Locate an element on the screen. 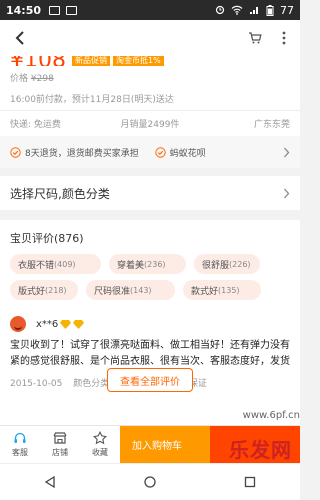 The width and height of the screenshot is (320, 500). shop-button: 店铺 is located at coordinates (60, 444).